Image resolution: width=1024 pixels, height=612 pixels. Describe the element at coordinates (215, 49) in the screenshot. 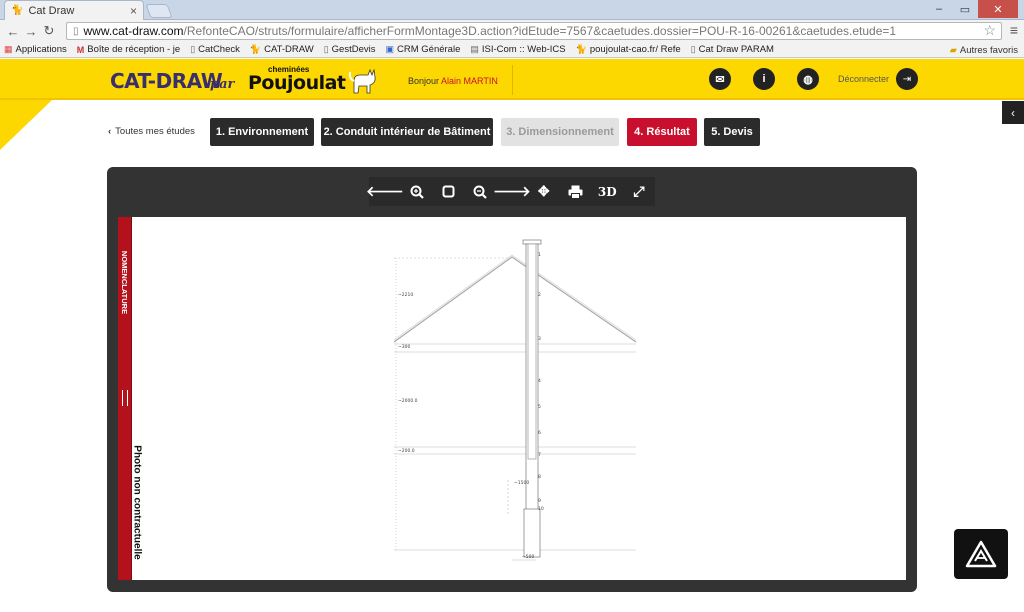

I see `bookmark-catcheck: ▯ CatCheck` at that location.